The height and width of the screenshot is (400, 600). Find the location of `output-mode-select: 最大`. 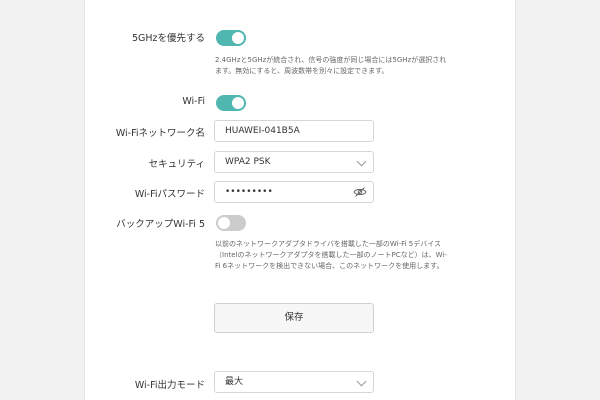

output-mode-select: 最大 is located at coordinates (294, 382).